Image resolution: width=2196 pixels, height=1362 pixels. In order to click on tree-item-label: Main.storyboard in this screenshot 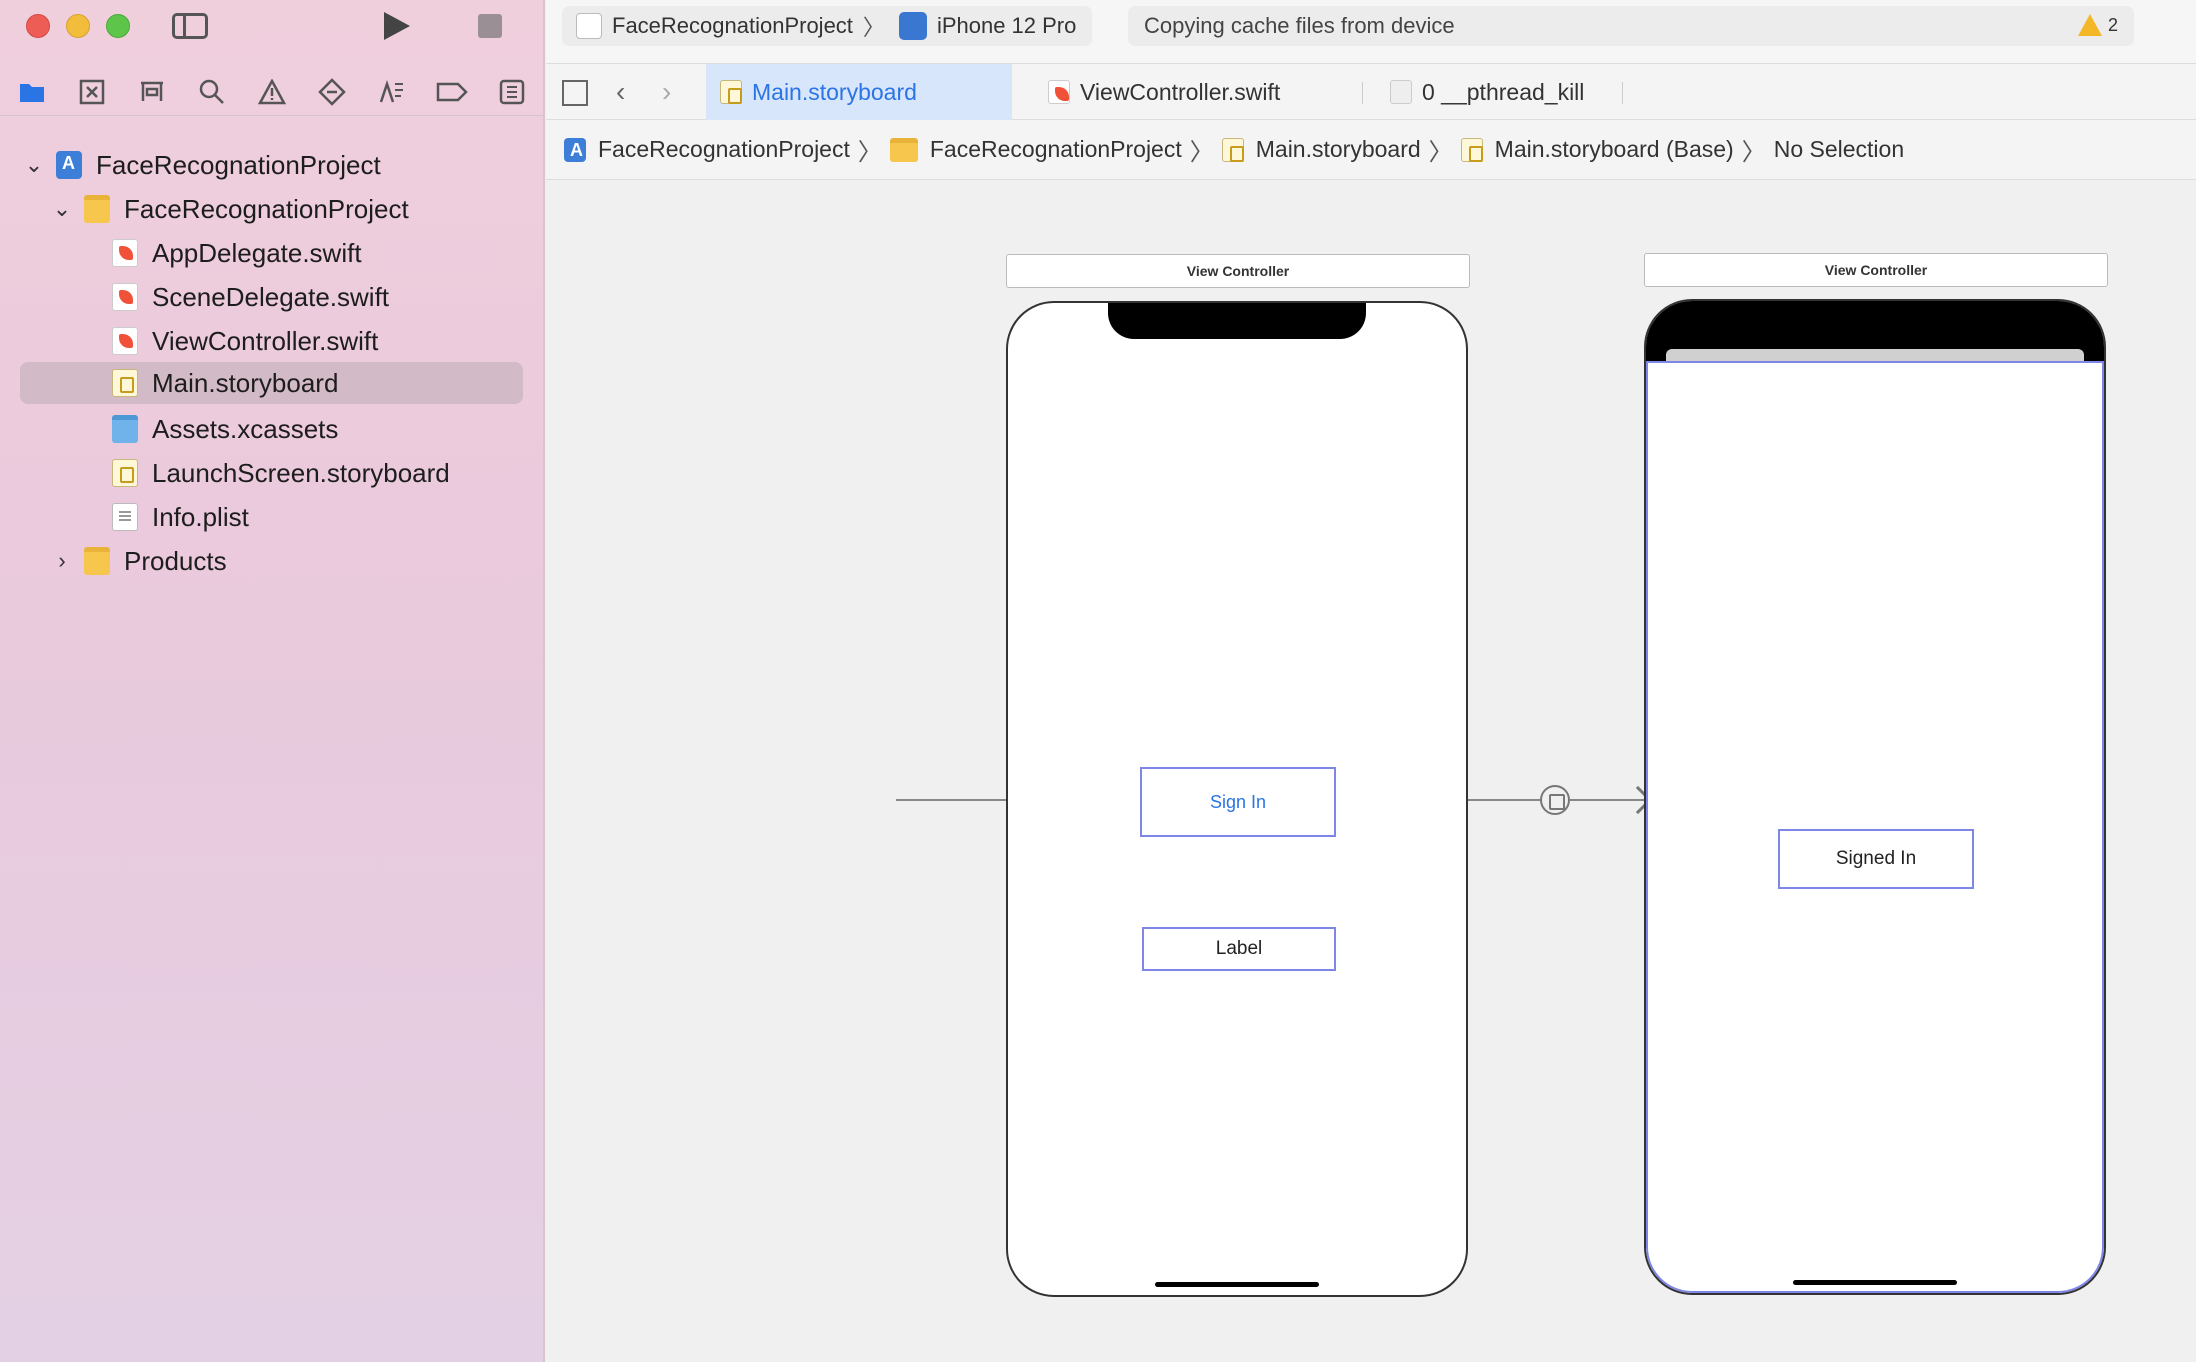, I will do `click(245, 382)`.